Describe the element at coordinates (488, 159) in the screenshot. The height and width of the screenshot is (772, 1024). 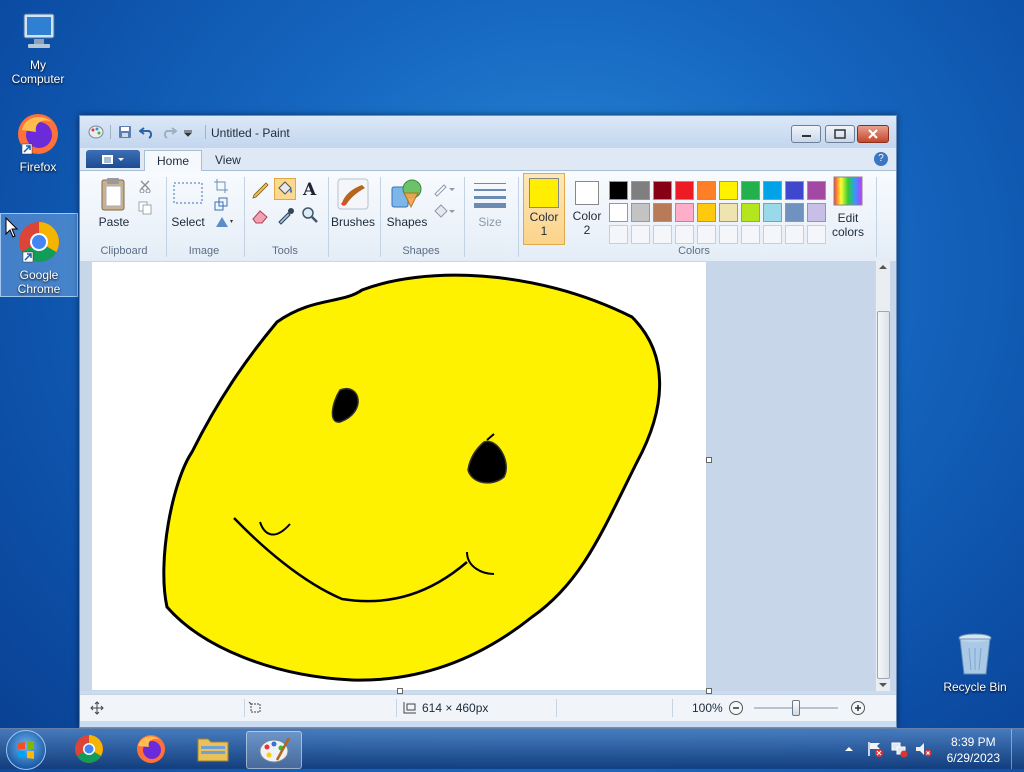
I see `ribbon-tabs: Home View ?` at that location.